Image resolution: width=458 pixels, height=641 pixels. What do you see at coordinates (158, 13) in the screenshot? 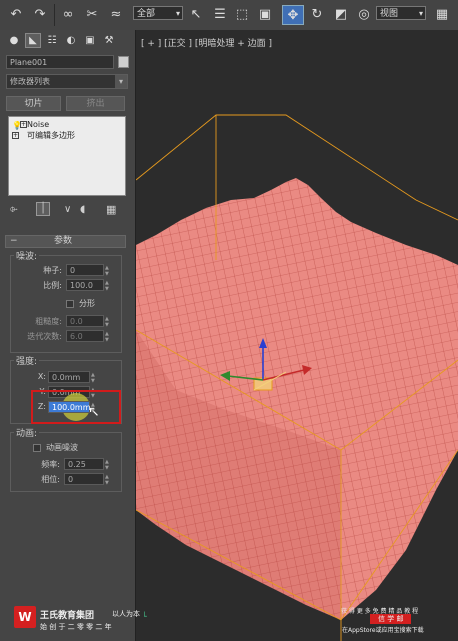
I see `selection-filter-dropdown: 全部 ▾` at bounding box center [158, 13].